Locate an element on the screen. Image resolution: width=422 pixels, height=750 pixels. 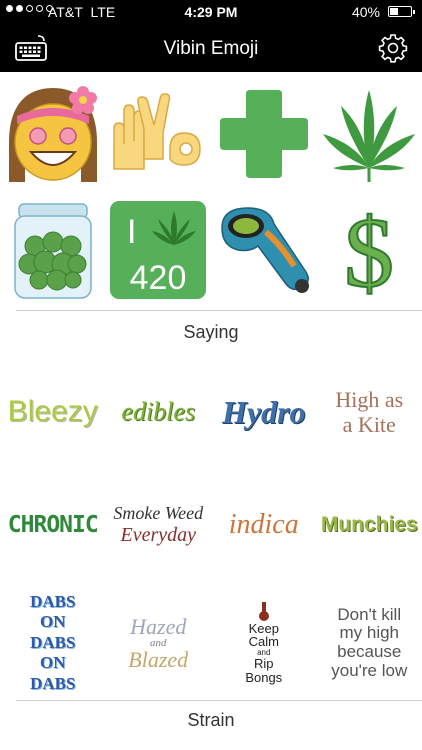
battery-icon is located at coordinates (401, 11).